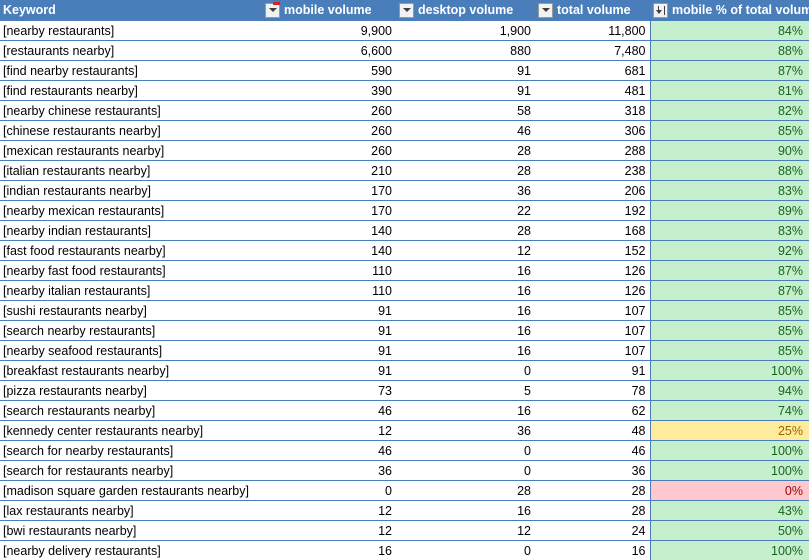 This screenshot has width=809, height=560. What do you see at coordinates (729, 210) in the screenshot?
I see `cell-mobile-percent: 89%` at bounding box center [729, 210].